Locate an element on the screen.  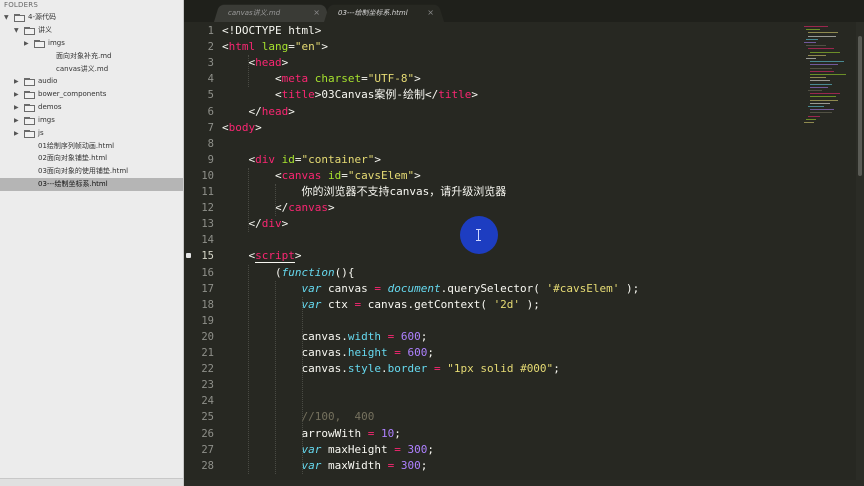
code-line: 你的浏览器不支持canvas，请升级浏览器 is located at coordinates (364, 192).